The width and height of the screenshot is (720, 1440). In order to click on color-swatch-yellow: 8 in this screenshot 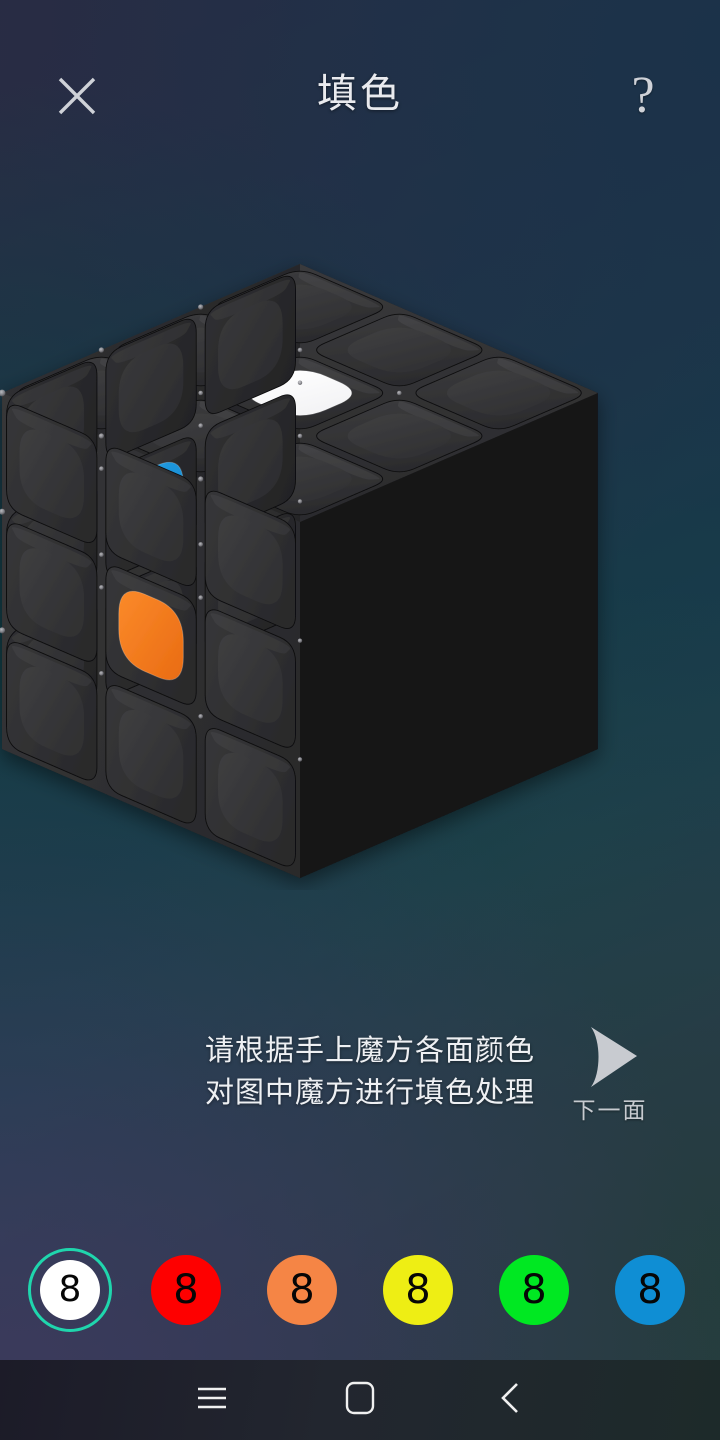, I will do `click(418, 1290)`.